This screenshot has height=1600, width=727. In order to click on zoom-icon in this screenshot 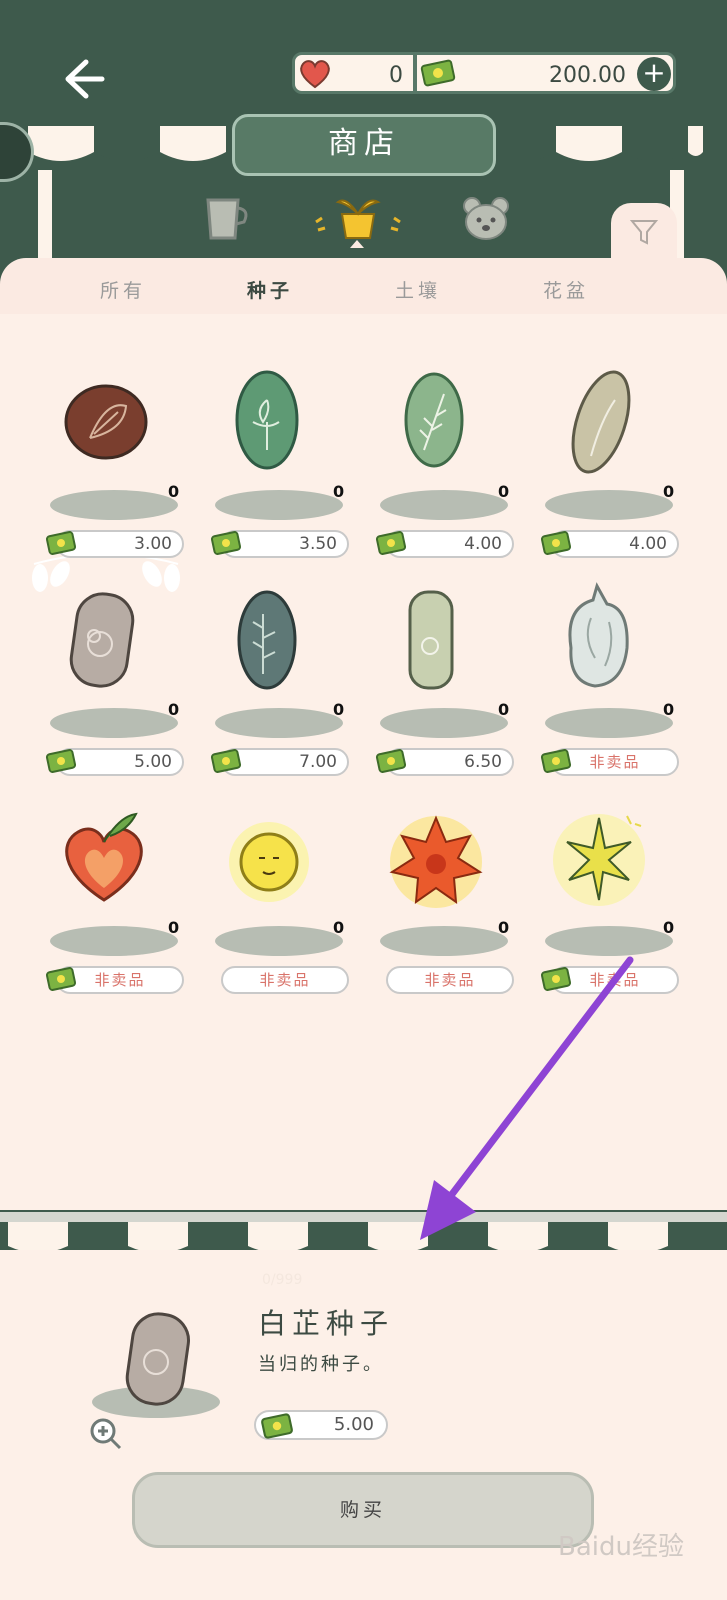, I will do `click(106, 1434)`.